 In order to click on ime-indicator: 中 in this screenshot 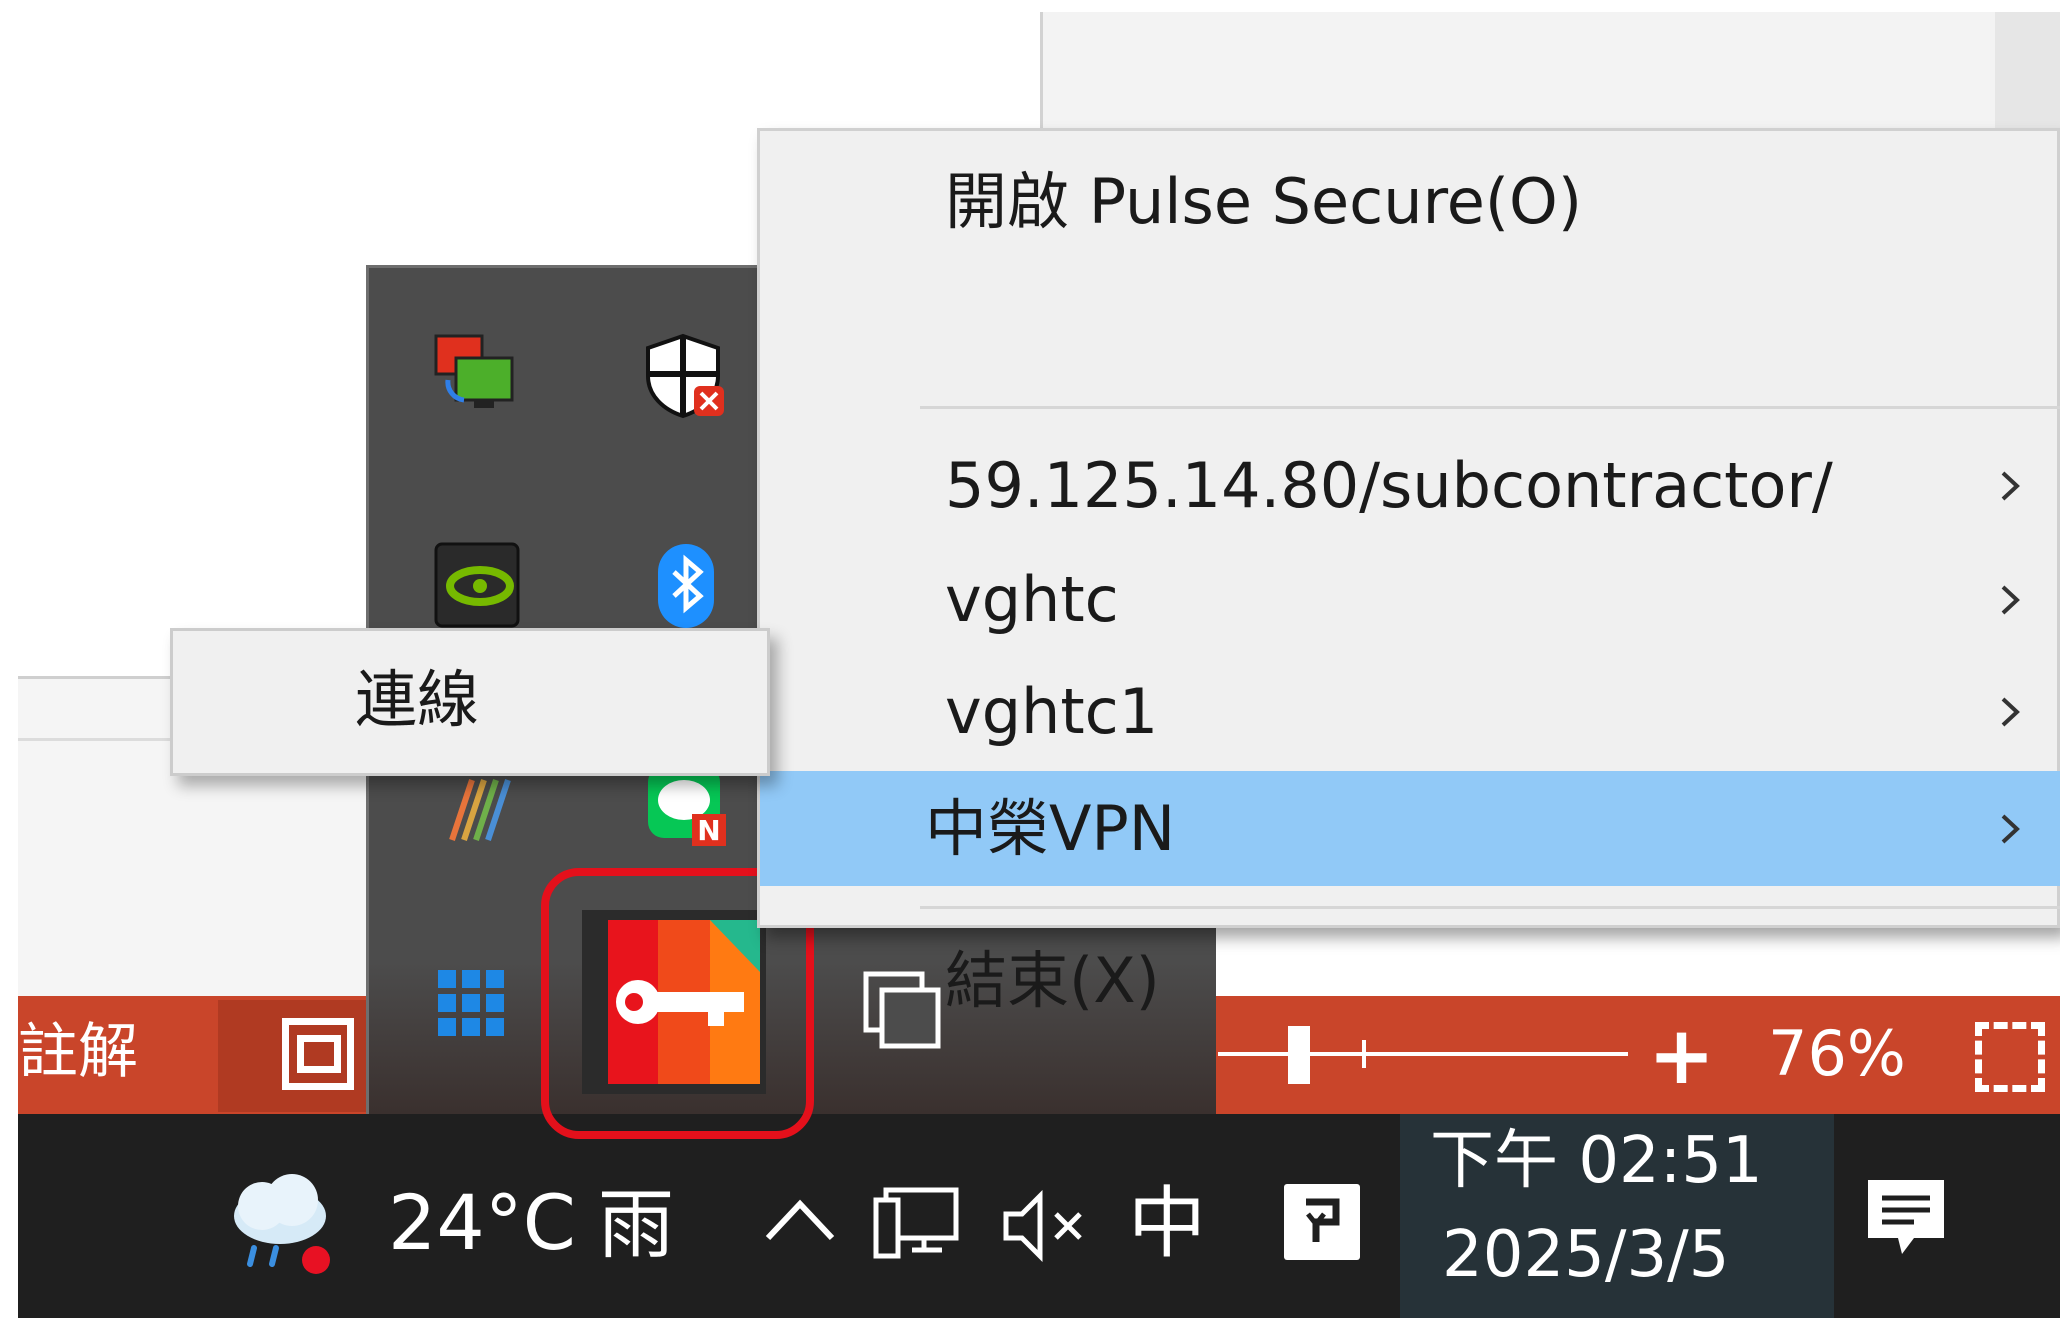, I will do `click(1167, 1224)`.